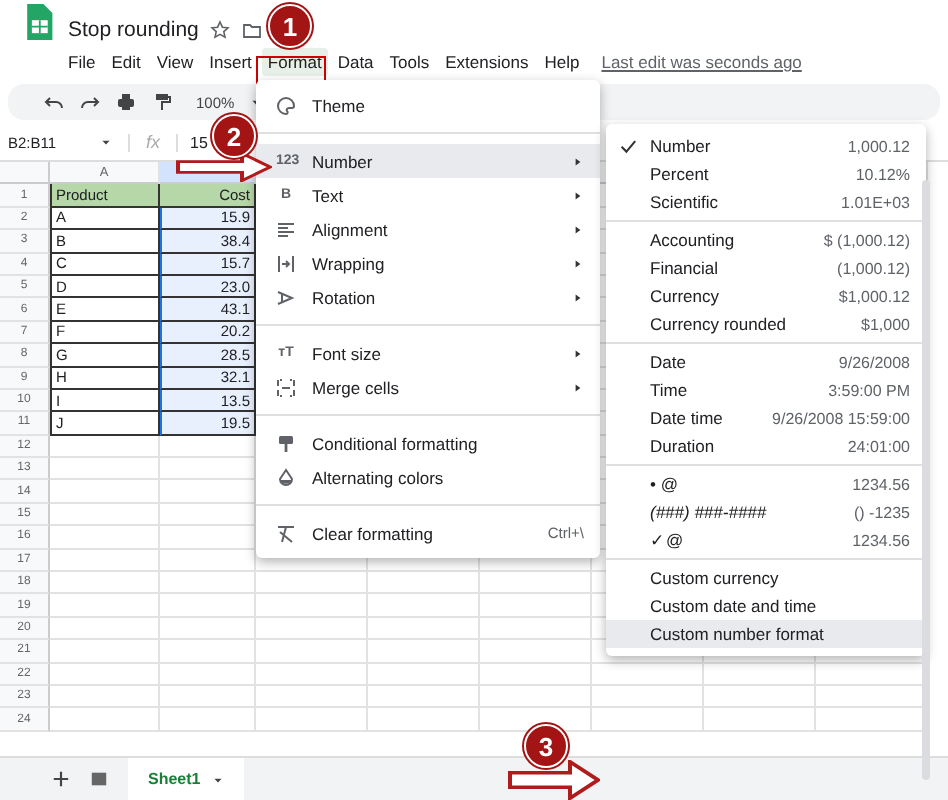 The image size is (948, 800). Describe the element at coordinates (153, 142) in the screenshot. I see `fx-label: fx` at that location.